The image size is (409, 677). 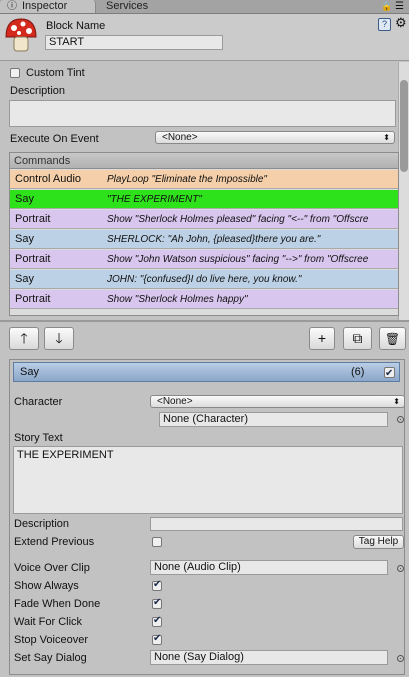 I want to click on custom-tint-checkbox, so click(x=15, y=73).